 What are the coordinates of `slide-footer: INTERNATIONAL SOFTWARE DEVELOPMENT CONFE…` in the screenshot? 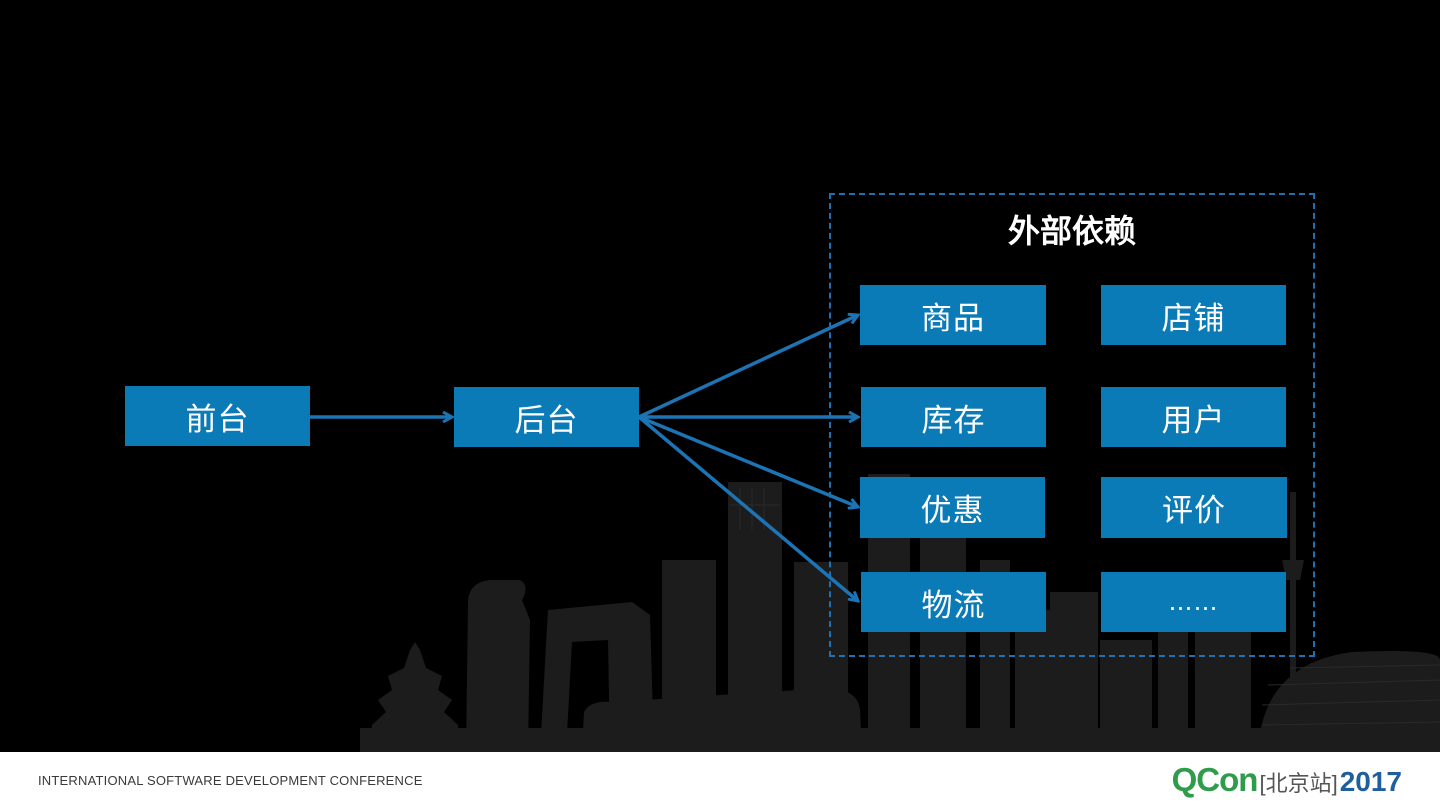 It's located at (720, 781).